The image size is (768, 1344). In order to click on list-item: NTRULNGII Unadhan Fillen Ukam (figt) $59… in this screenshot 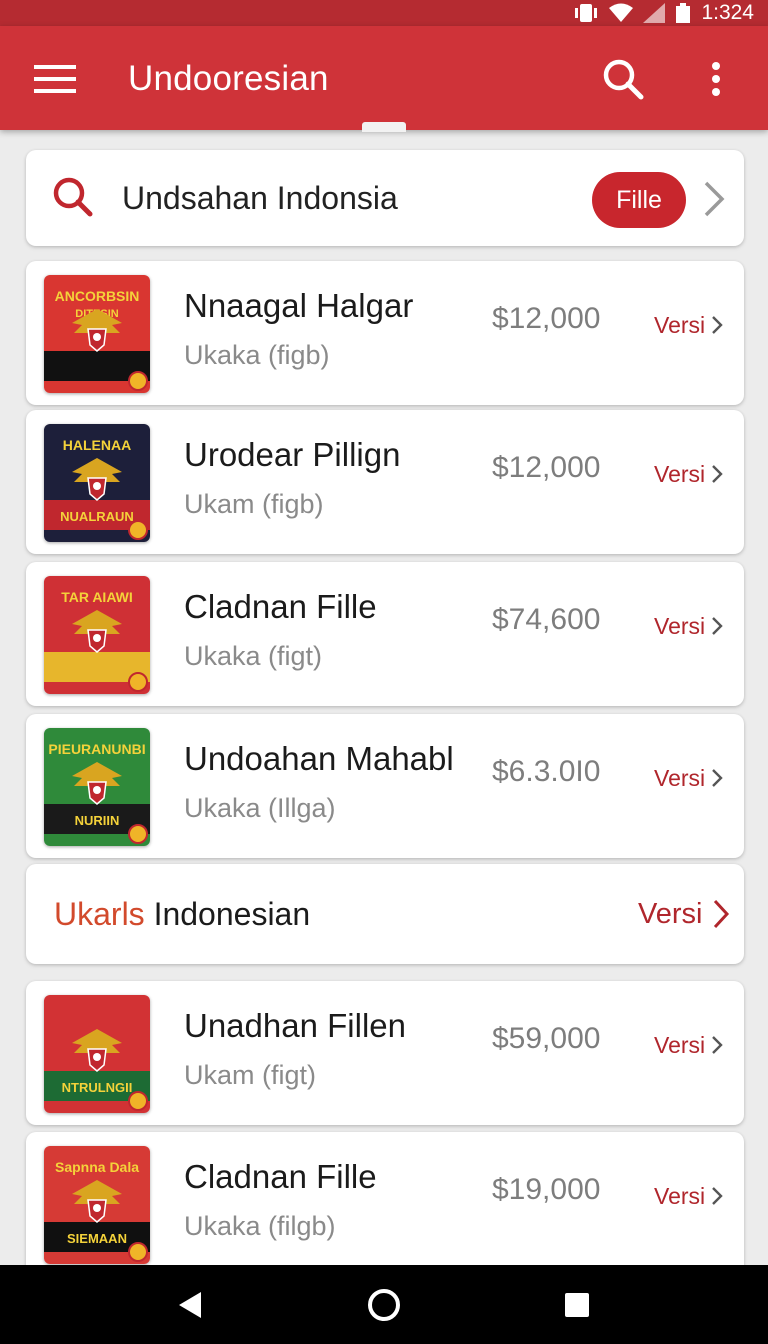, I will do `click(385, 1053)`.